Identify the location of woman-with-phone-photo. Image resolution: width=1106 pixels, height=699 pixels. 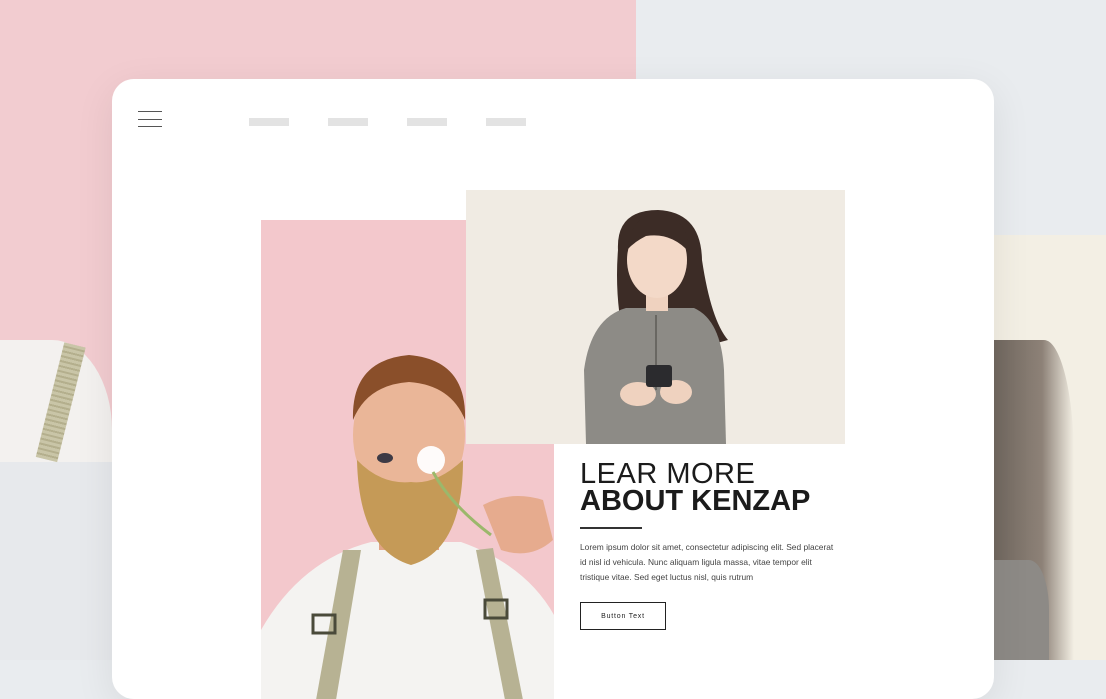
(655, 317).